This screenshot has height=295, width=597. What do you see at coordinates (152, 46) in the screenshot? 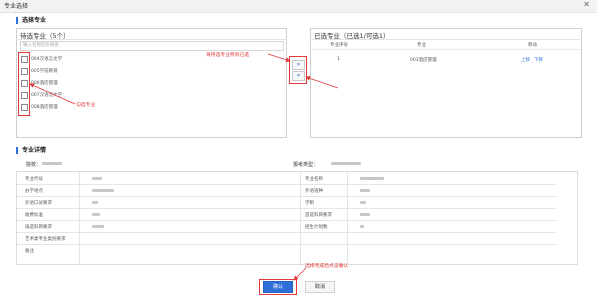
I see `search-input: 输入名称回车搜索` at bounding box center [152, 46].